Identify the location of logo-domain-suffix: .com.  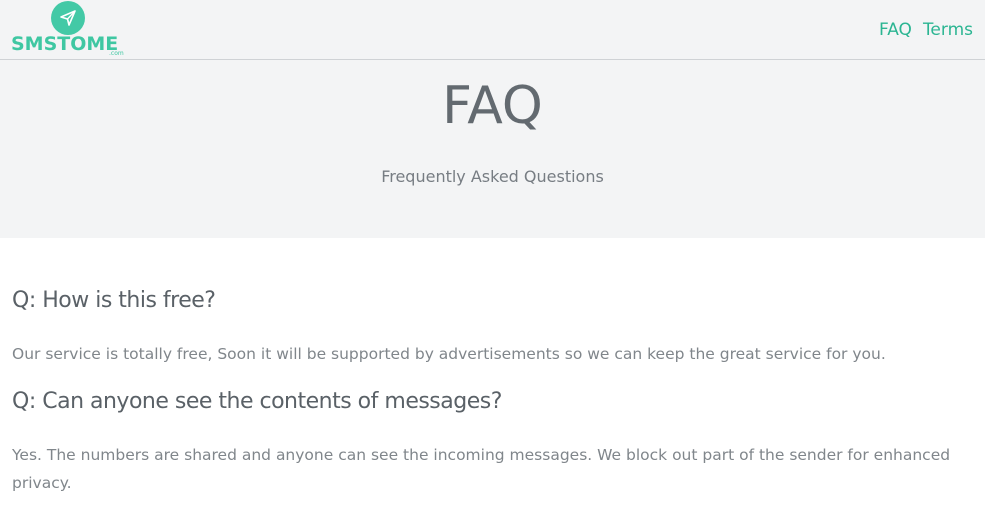
(116, 53).